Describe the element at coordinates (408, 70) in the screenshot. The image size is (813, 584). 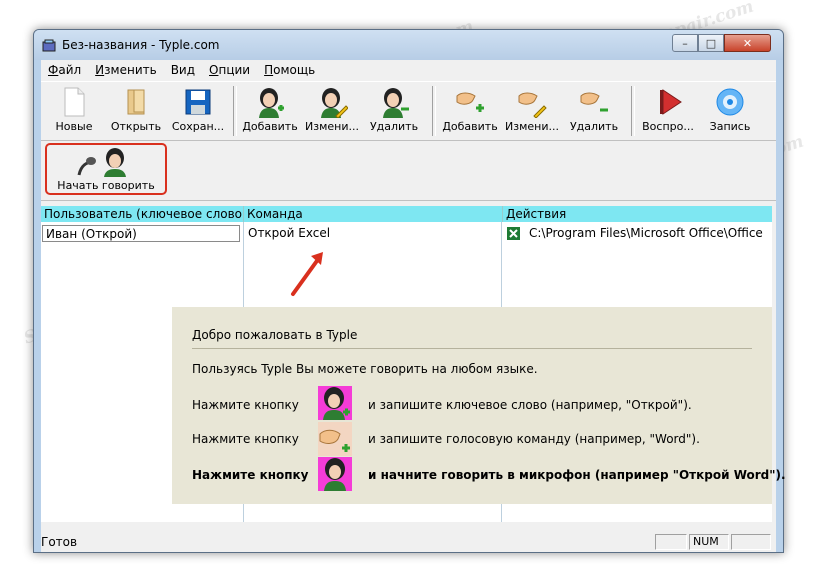
I see `menu-bar: Файл Изменить Вид Опции Помощь` at that location.